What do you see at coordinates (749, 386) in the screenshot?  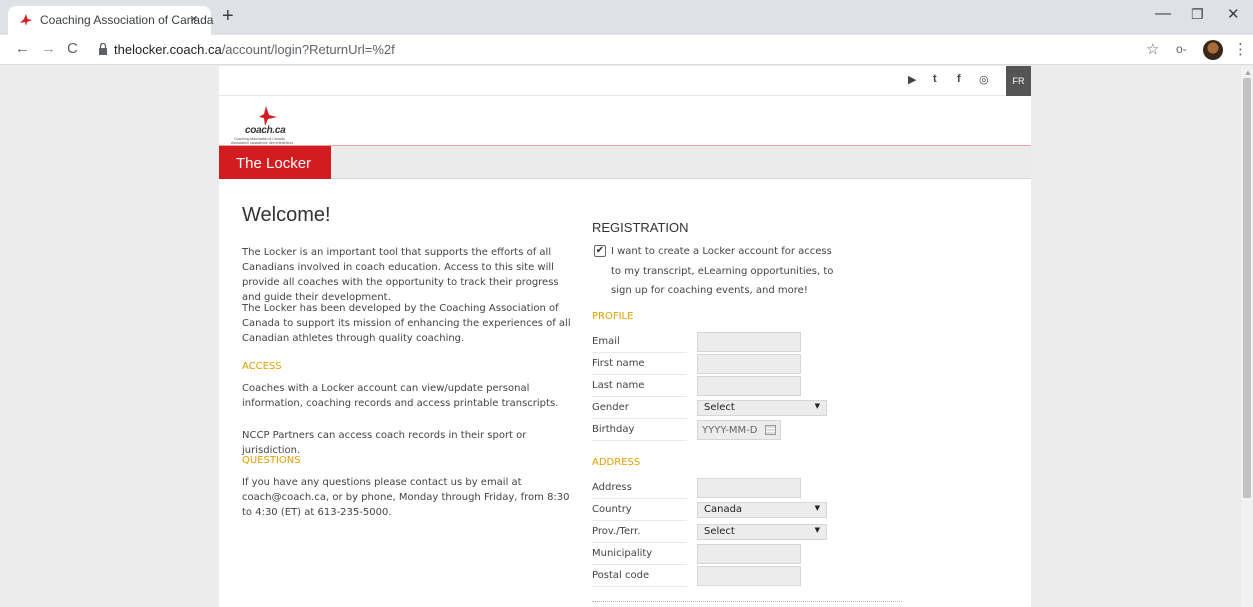 I see `last-name-field` at bounding box center [749, 386].